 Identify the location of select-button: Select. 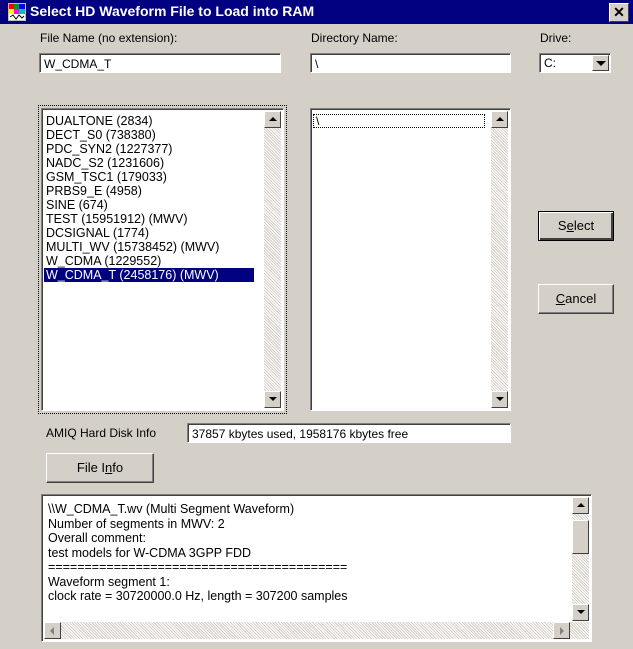
(576, 226).